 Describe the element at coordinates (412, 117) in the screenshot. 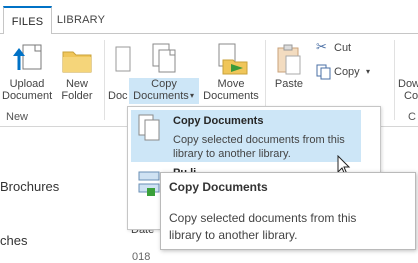

I see `group-label-partial: C` at that location.